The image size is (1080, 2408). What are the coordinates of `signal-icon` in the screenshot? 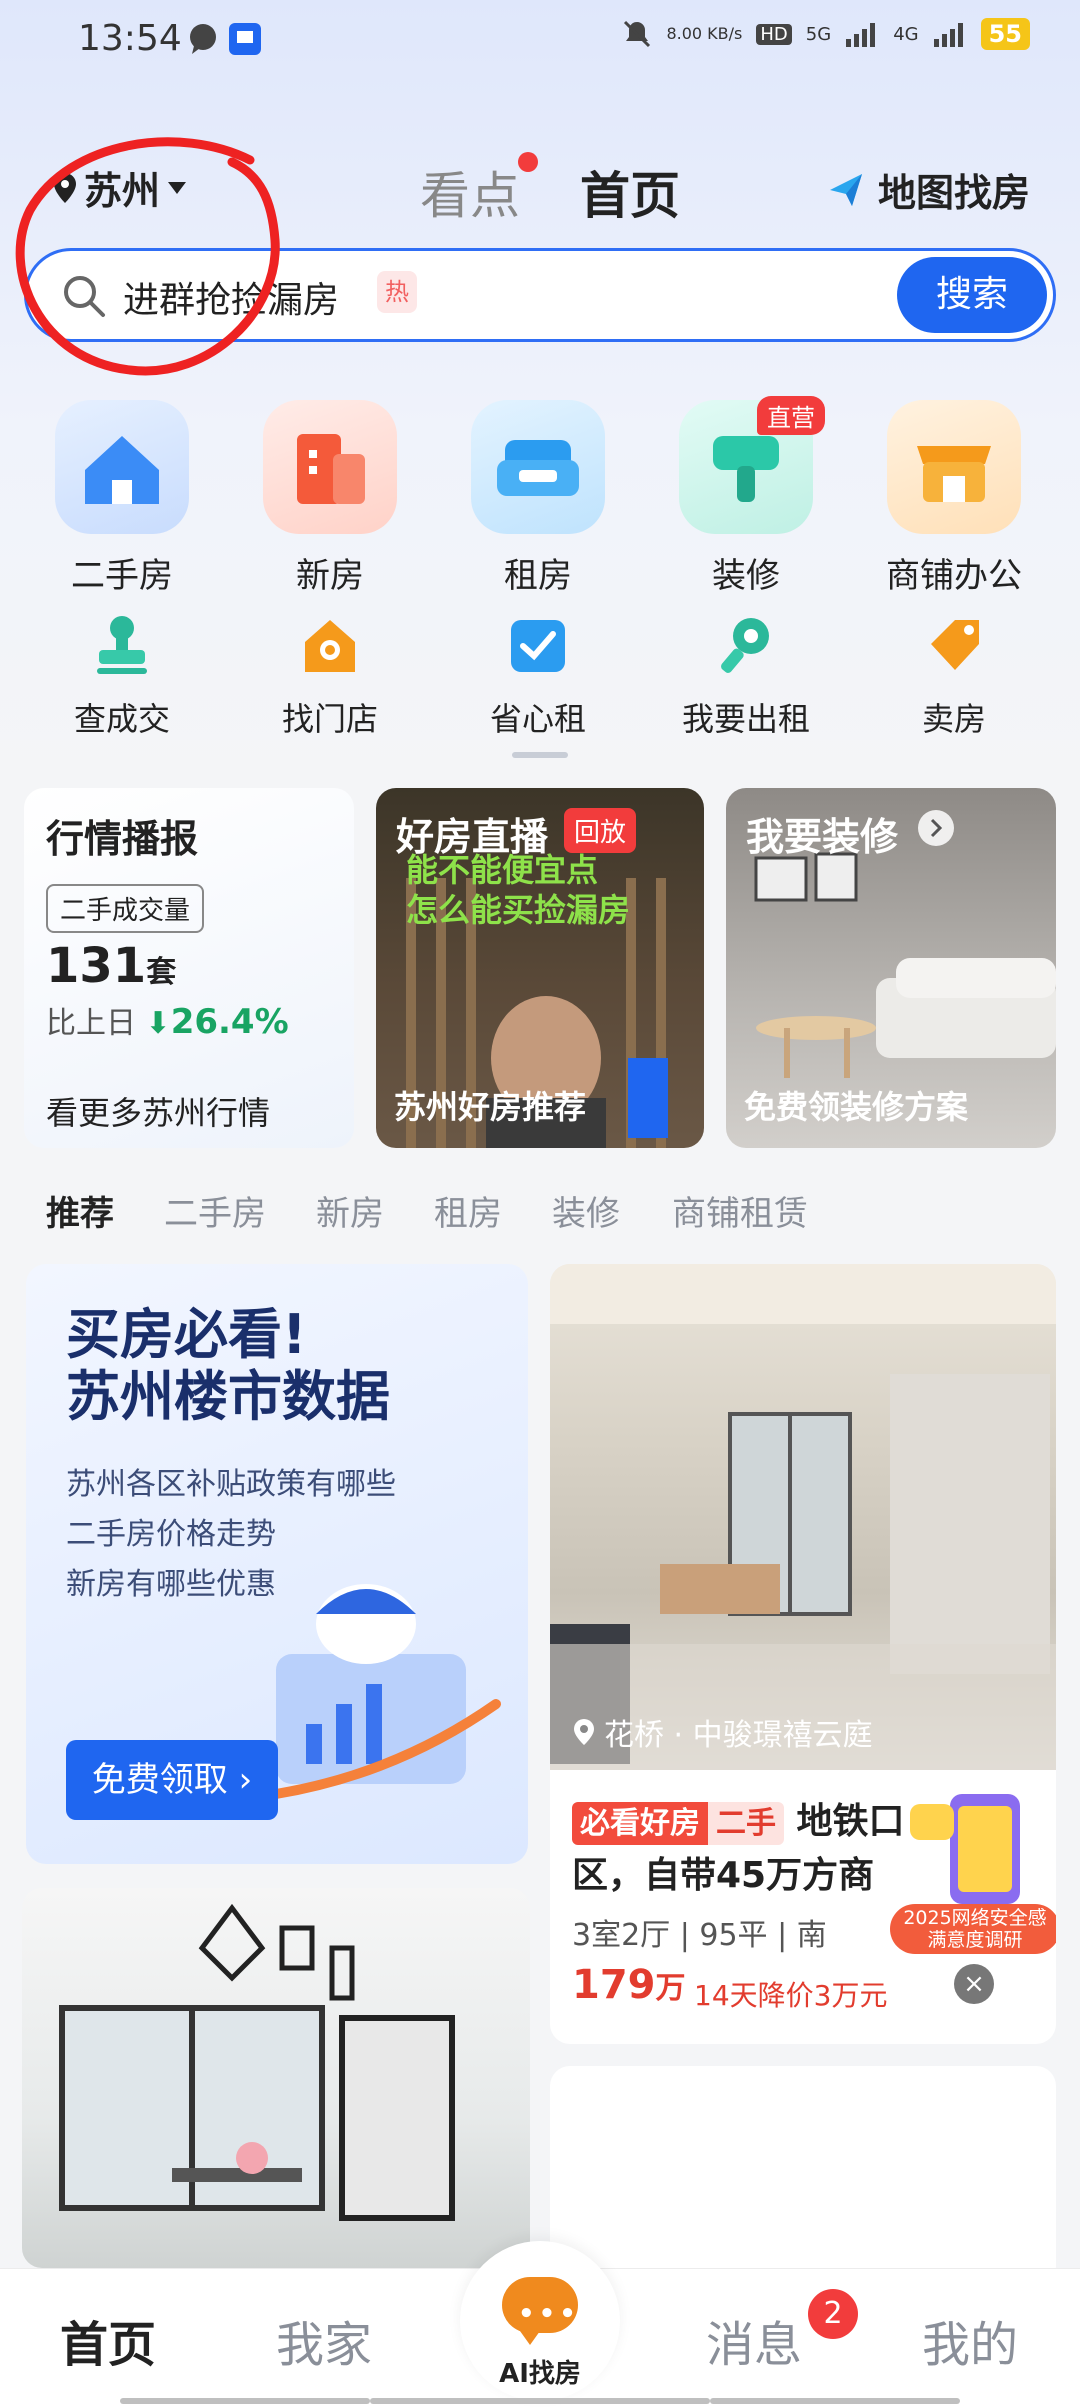 It's located at (948, 35).